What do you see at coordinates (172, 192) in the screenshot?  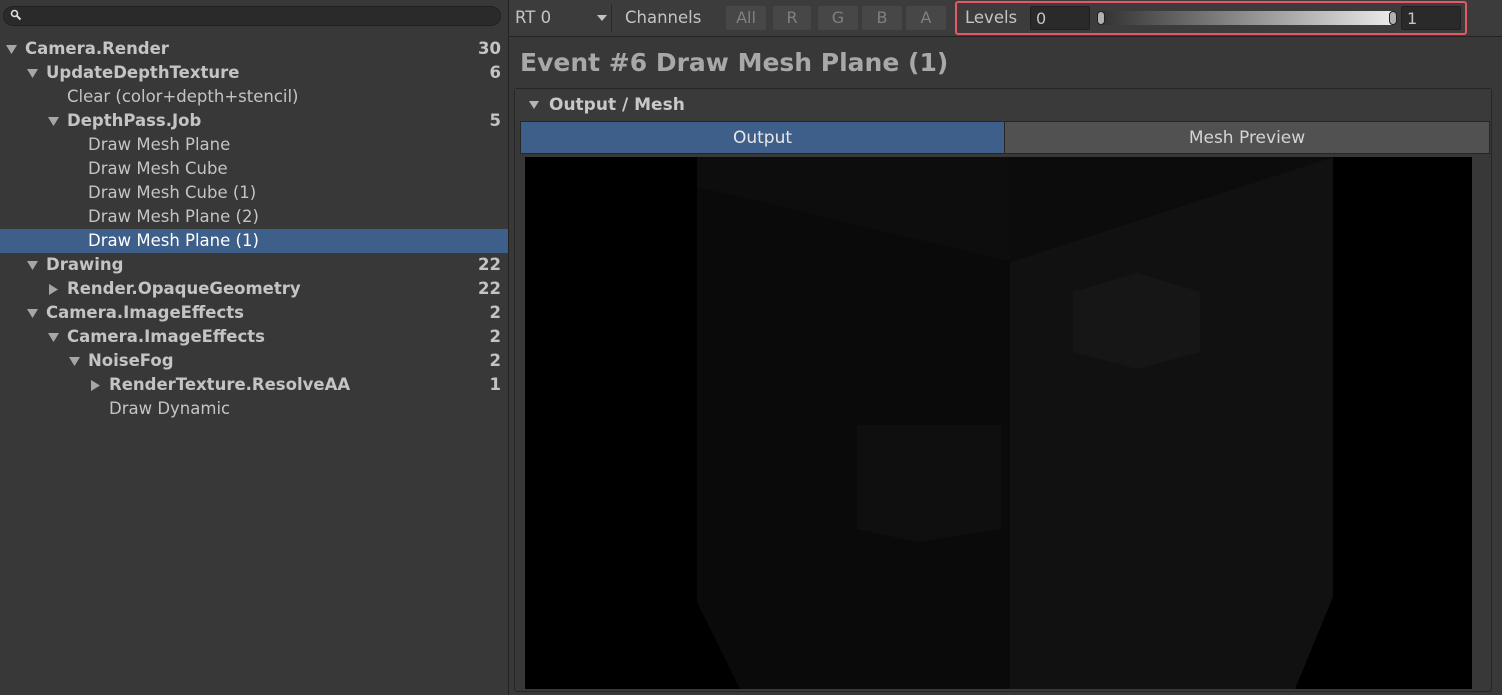 I see `tree-row-label: Draw Mesh Cube (1)` at bounding box center [172, 192].